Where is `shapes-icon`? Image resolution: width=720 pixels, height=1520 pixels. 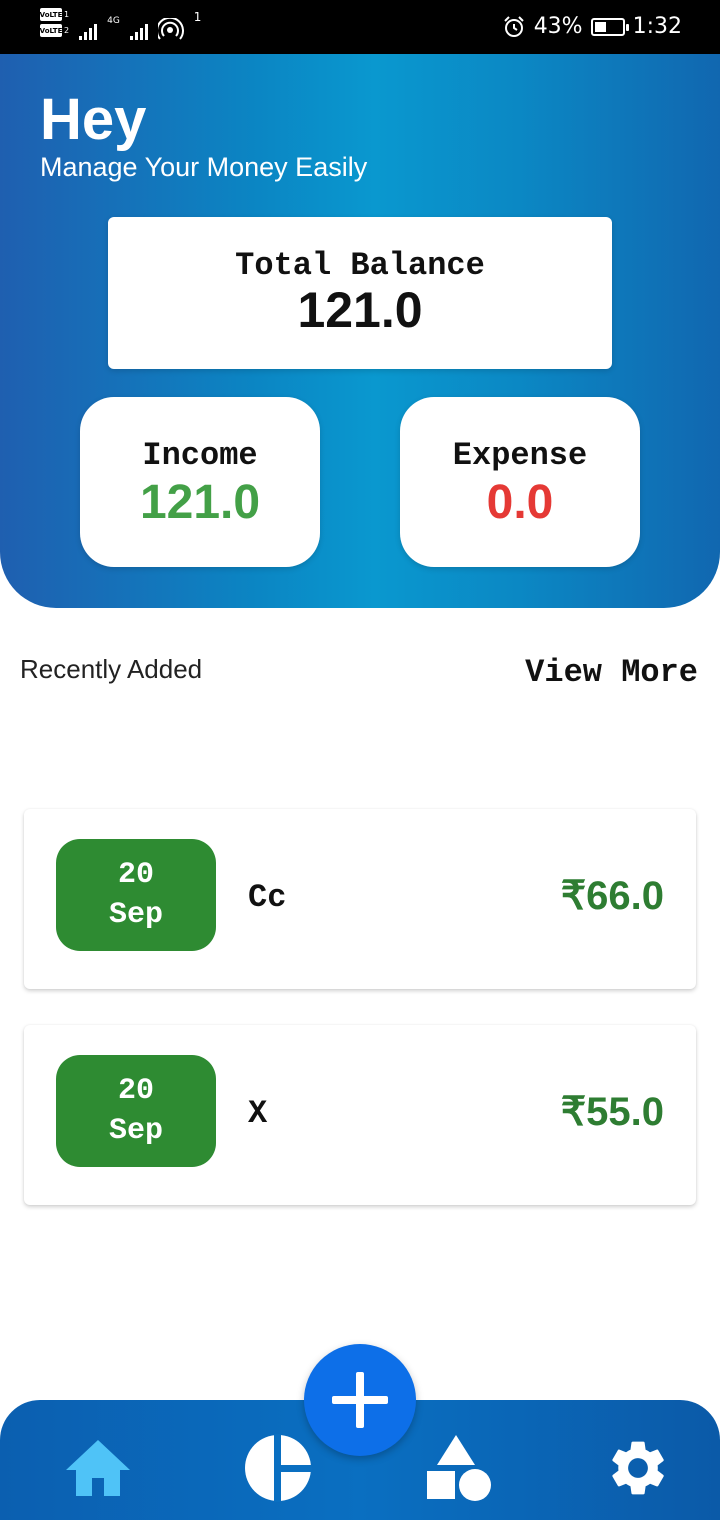
shapes-icon is located at coordinates (459, 1468).